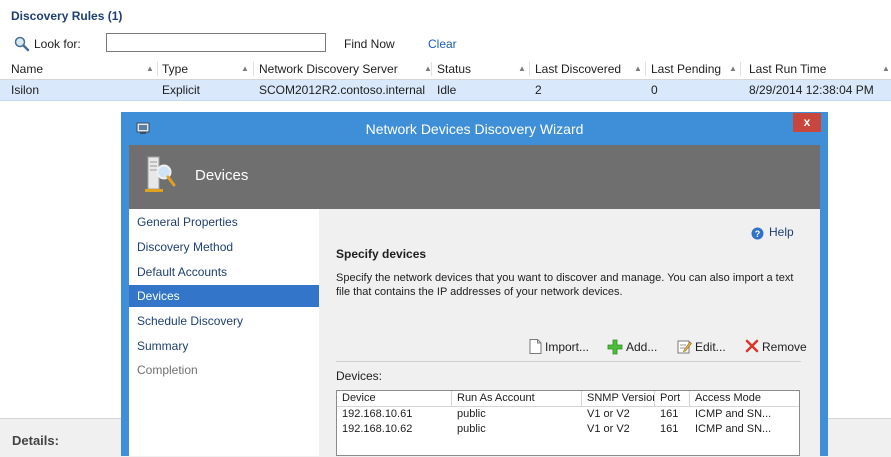  Describe the element at coordinates (181, 90) in the screenshot. I see `cell-type: Explicit` at that location.